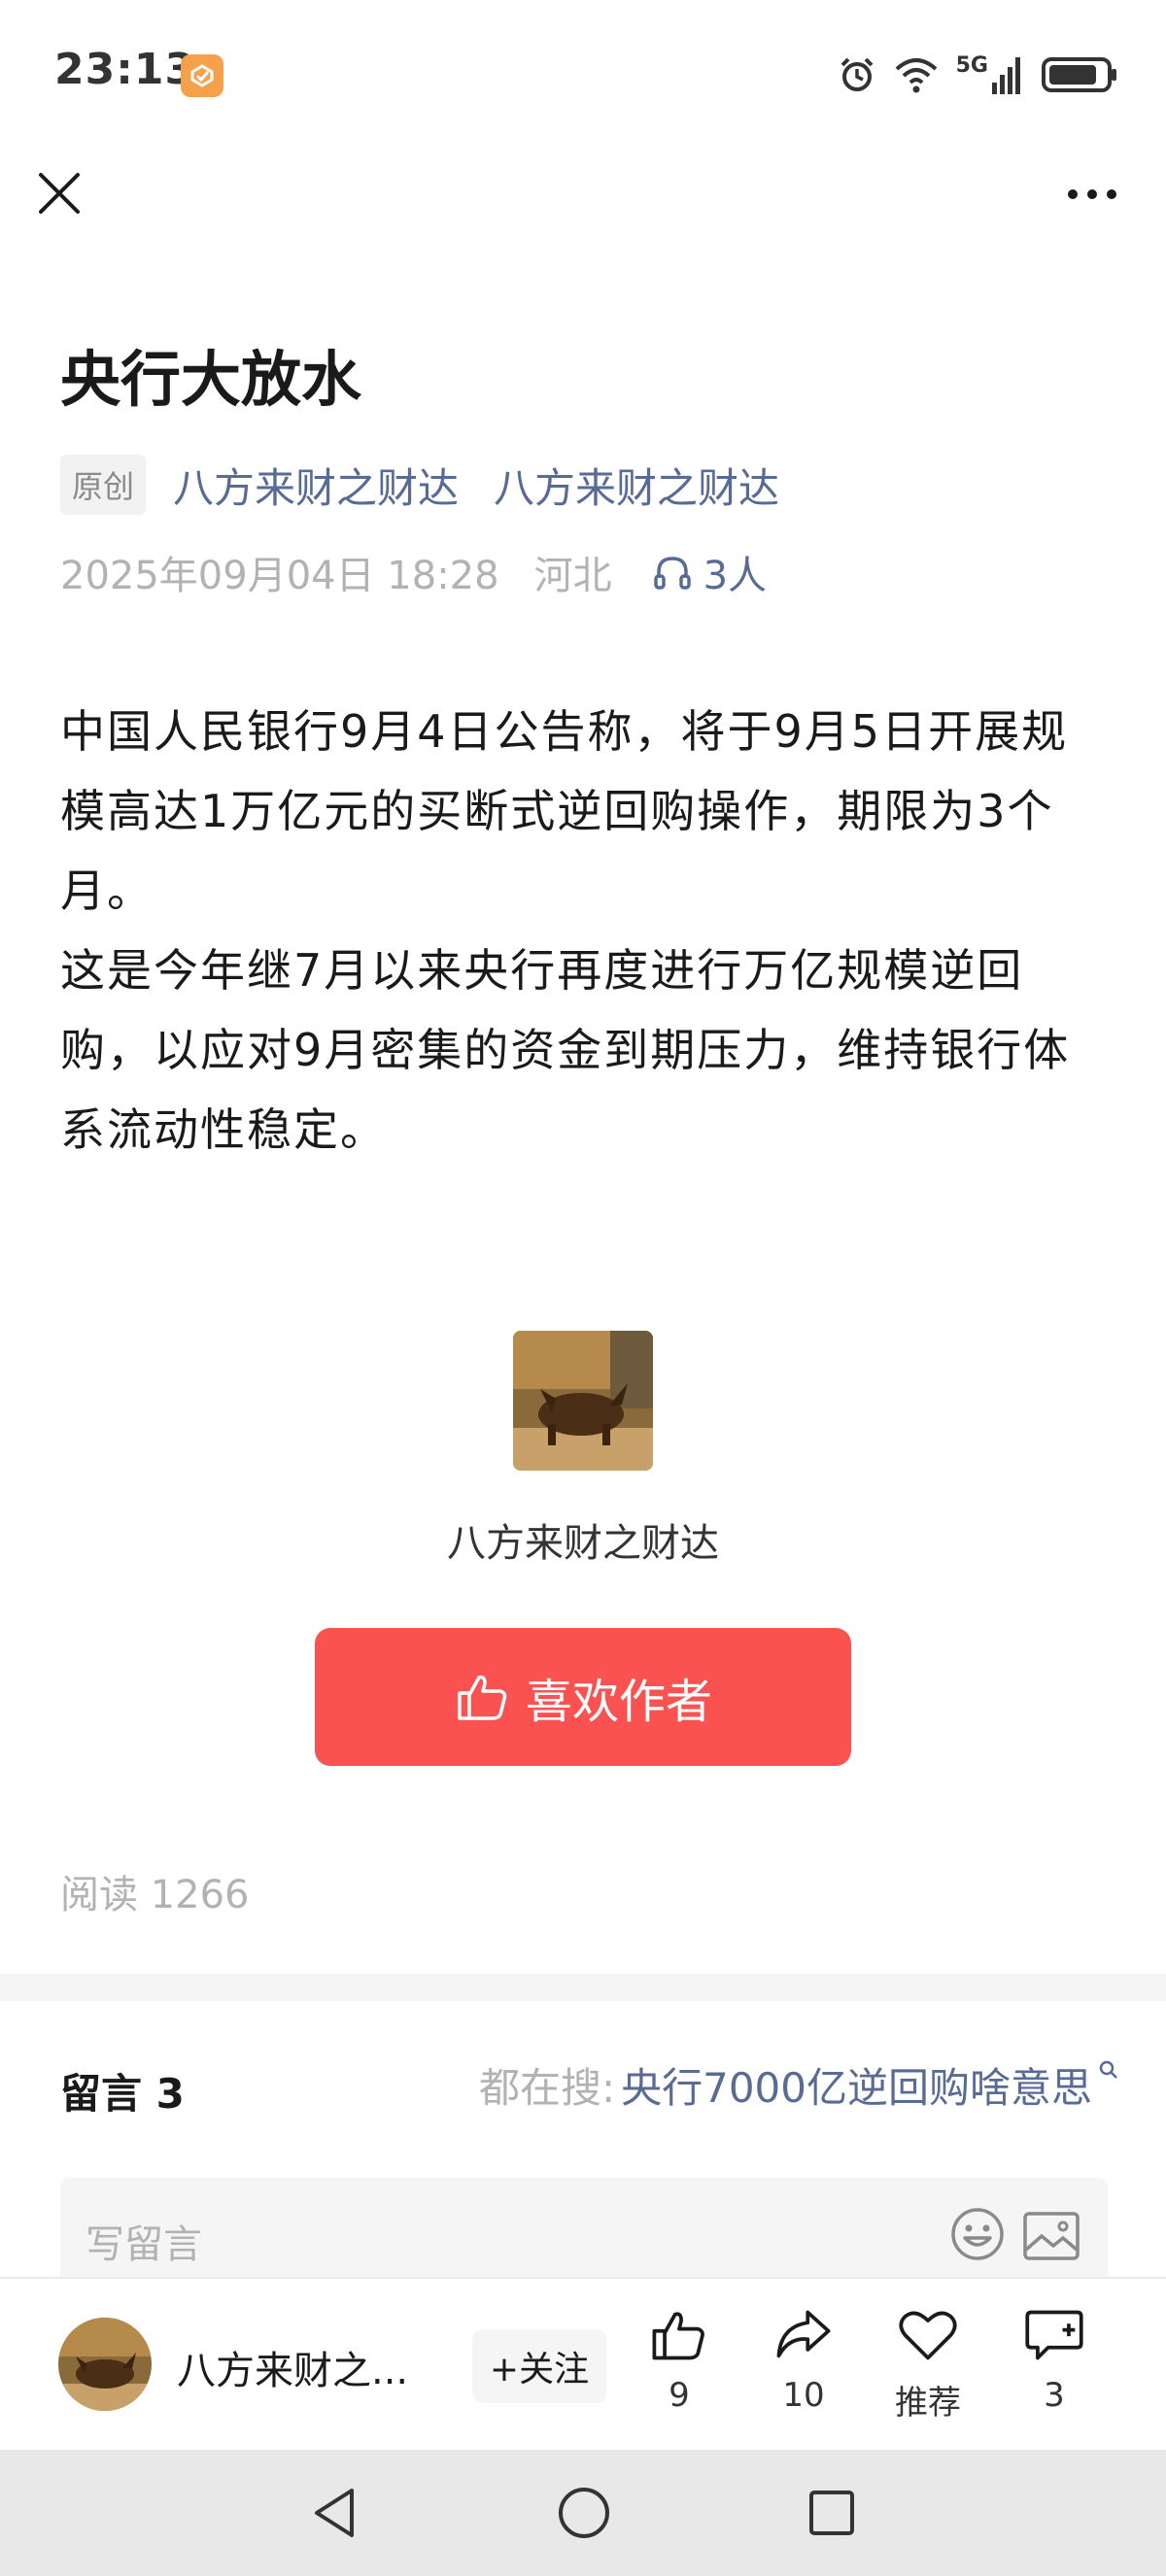  Describe the element at coordinates (1006, 75) in the screenshot. I see `signal-icon` at that location.